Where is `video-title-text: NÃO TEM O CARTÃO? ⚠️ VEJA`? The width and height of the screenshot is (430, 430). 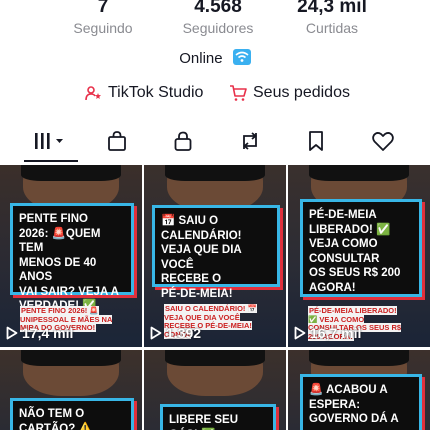
video-title-text: NÃO TEM O CARTÃO? ⚠️ VEJA is located at coordinates (56, 419).